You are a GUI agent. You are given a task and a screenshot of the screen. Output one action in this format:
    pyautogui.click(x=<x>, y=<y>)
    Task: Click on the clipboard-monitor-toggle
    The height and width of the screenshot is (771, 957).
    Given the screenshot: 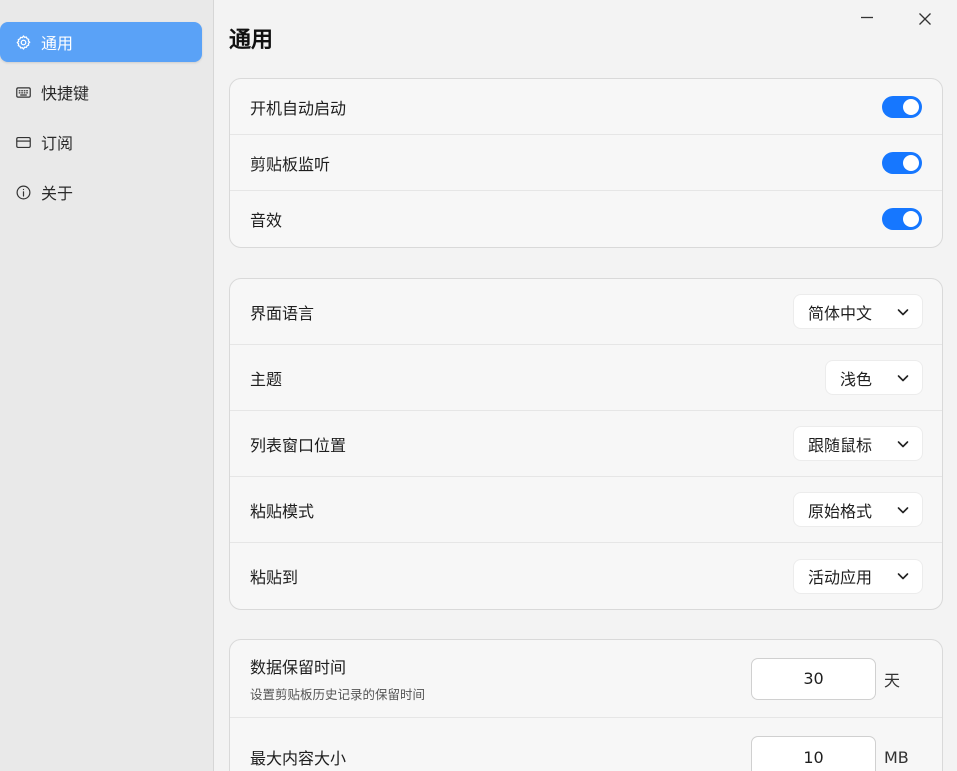 What is the action you would take?
    pyautogui.click(x=902, y=162)
    